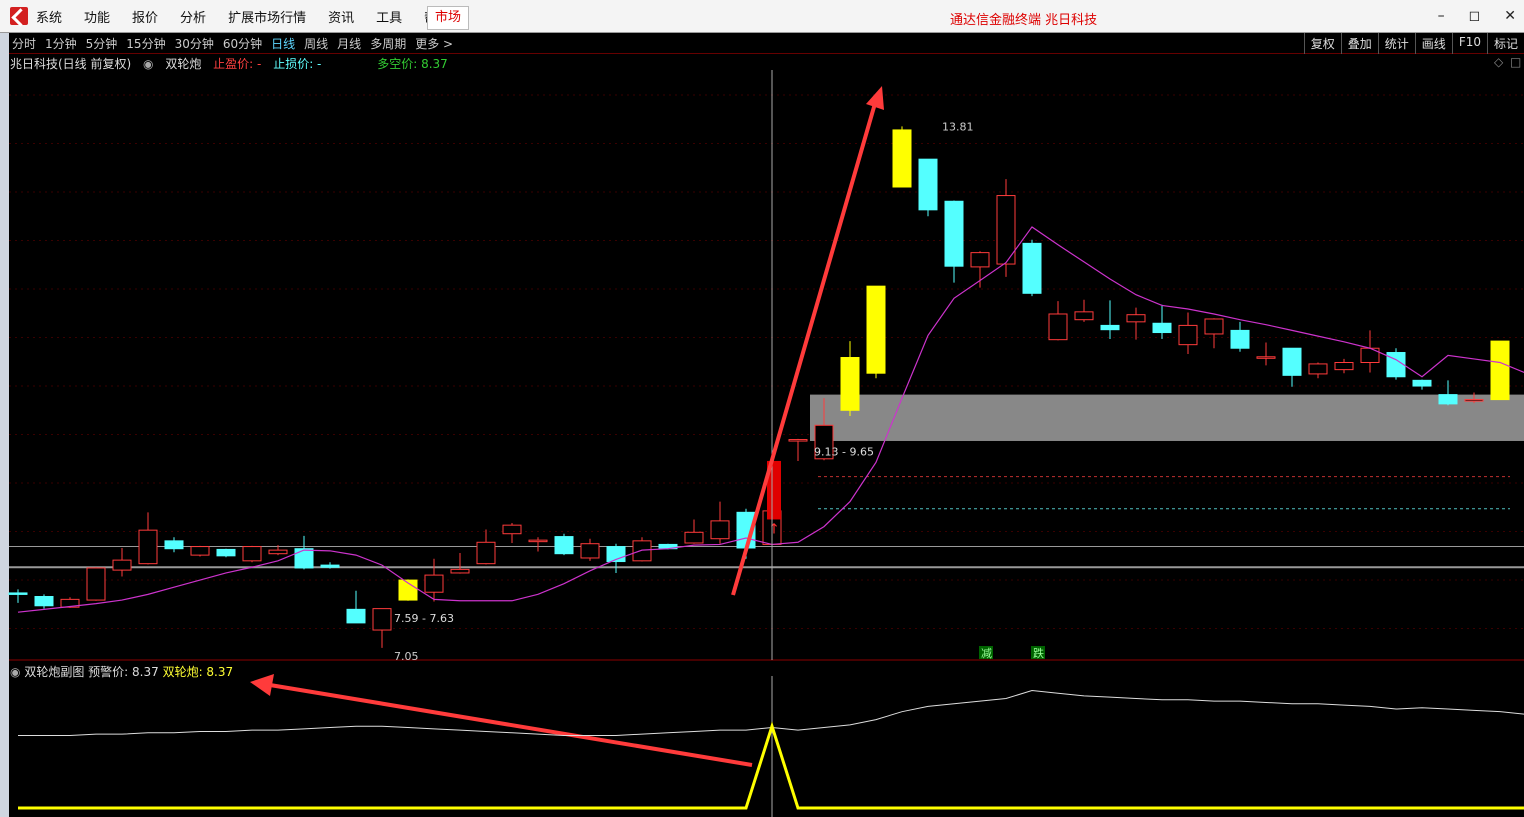  Describe the element at coordinates (511, 725) in the screenshot. I see `annotation-arrow-left` at that location.